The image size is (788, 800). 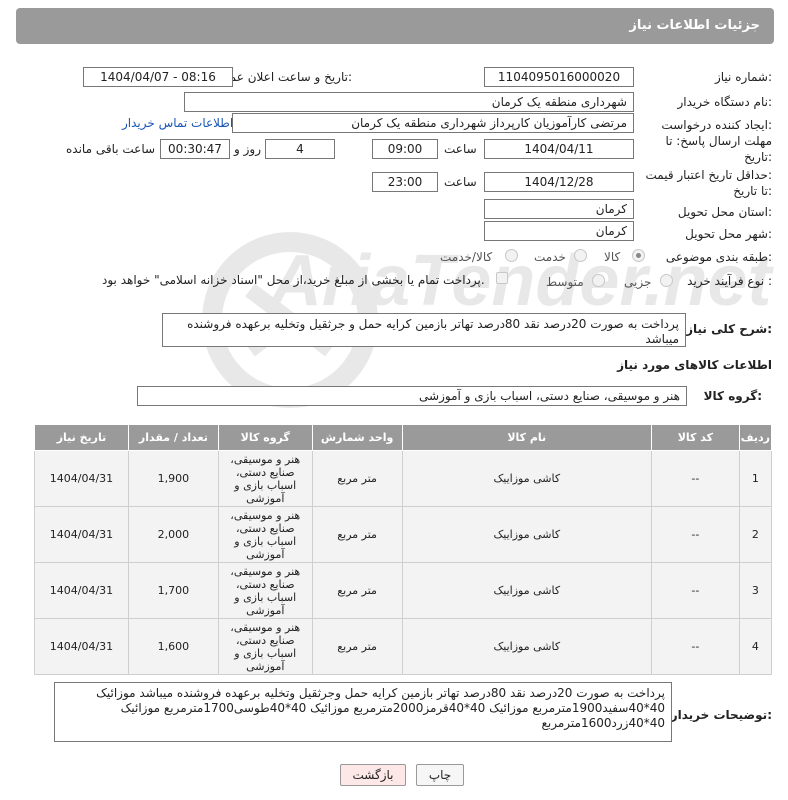 I want to click on announce-field: 1404/04/07 - 08:16, so click(x=158, y=77).